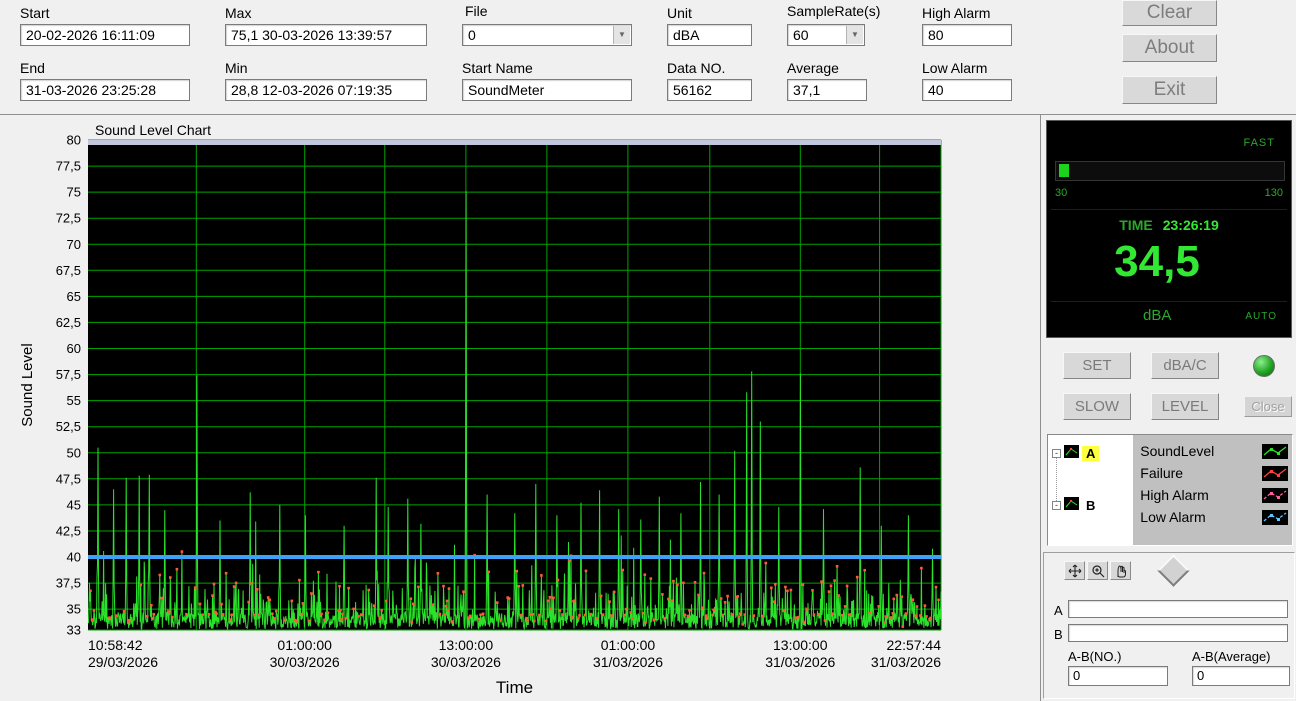 This screenshot has height=701, width=1296. I want to click on legend-tree-node-b: - B, so click(1075, 505).